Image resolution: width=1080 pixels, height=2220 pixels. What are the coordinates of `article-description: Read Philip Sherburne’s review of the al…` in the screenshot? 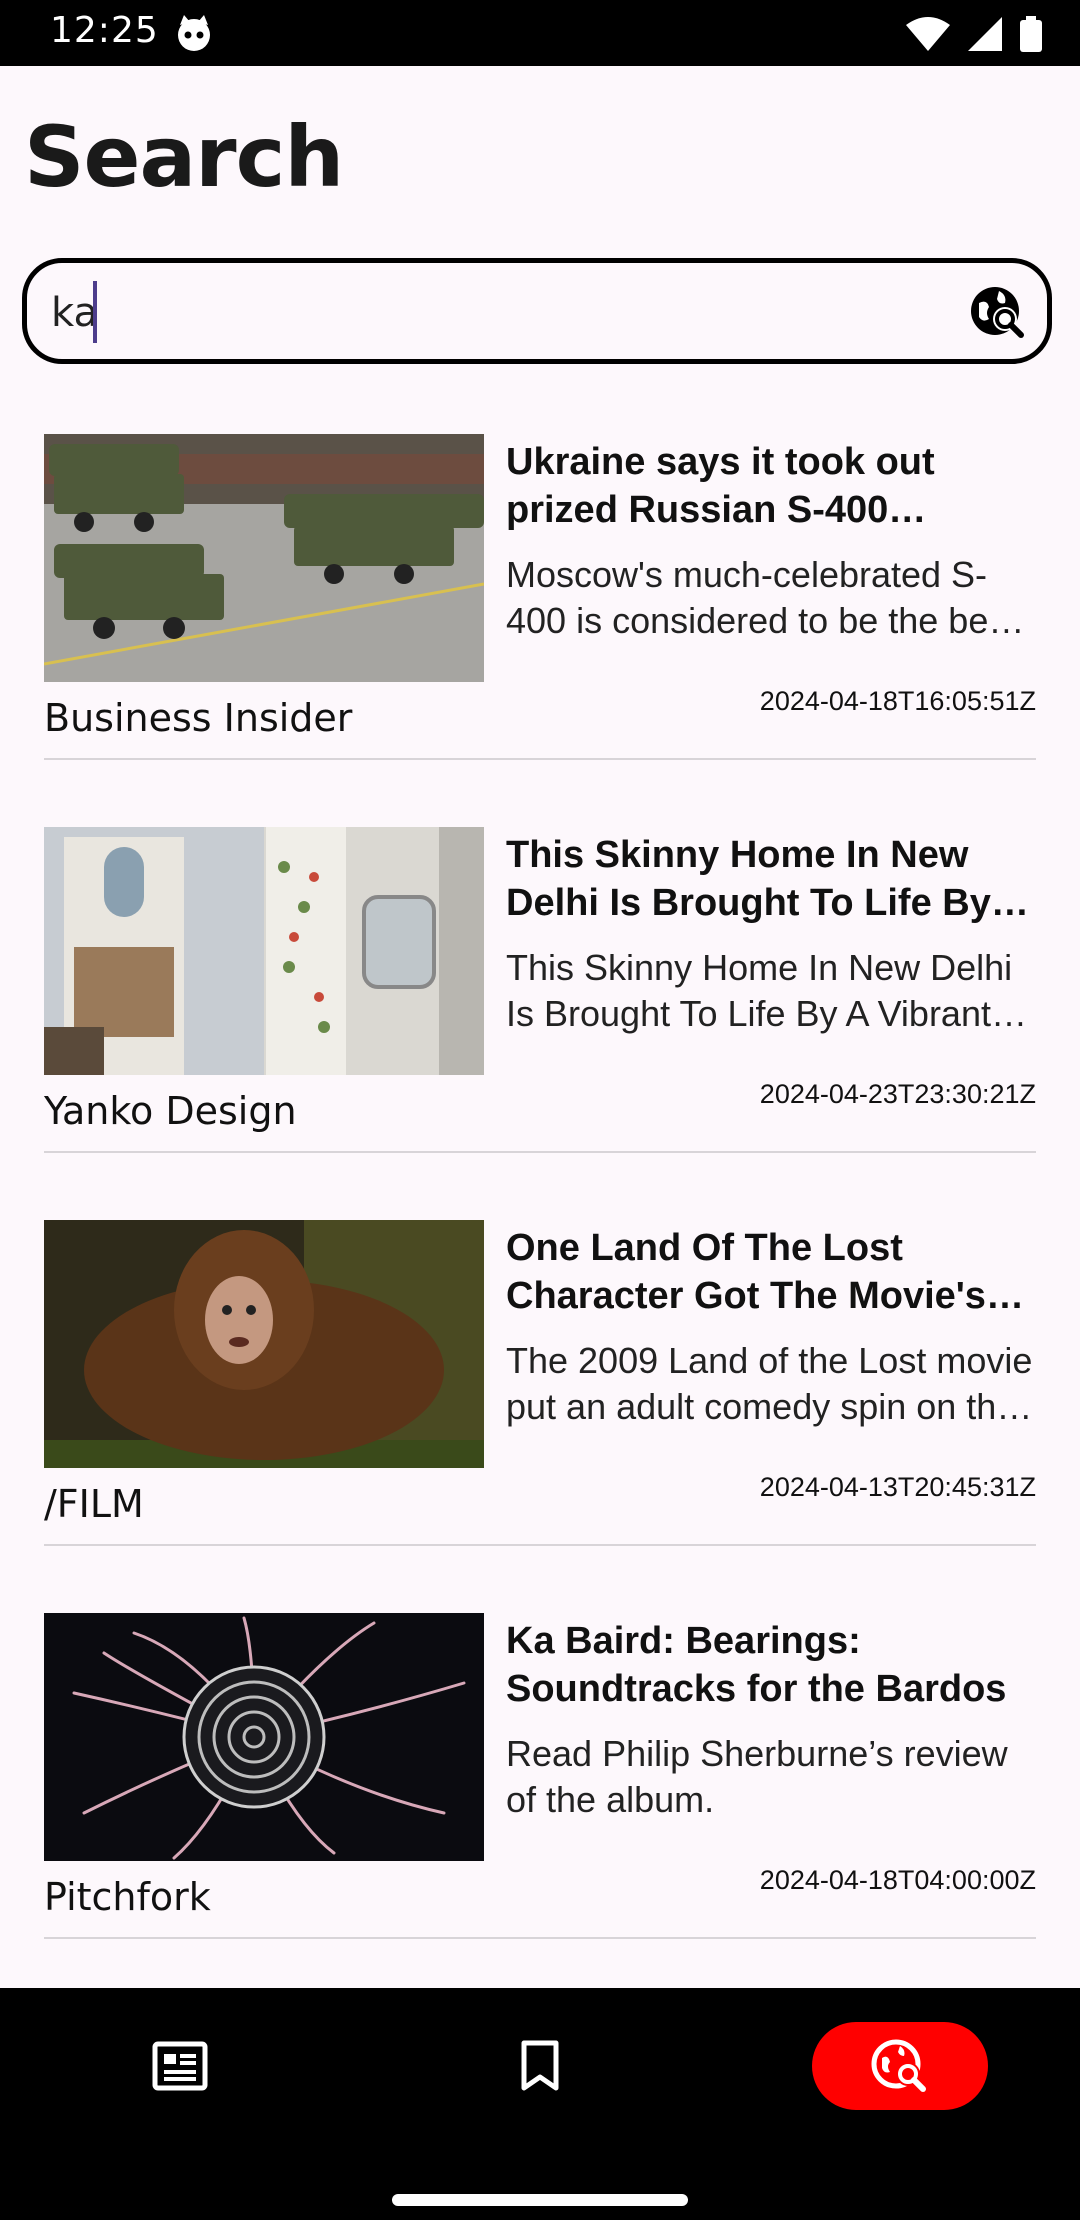 It's located at (757, 1776).